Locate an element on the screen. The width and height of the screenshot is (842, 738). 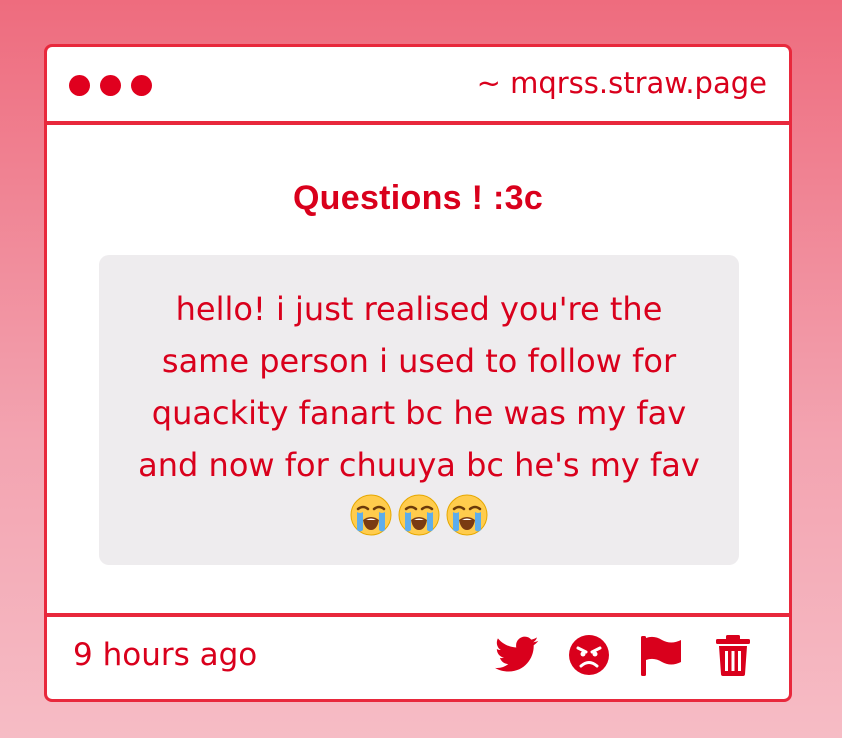
delete-button is located at coordinates (733, 655).